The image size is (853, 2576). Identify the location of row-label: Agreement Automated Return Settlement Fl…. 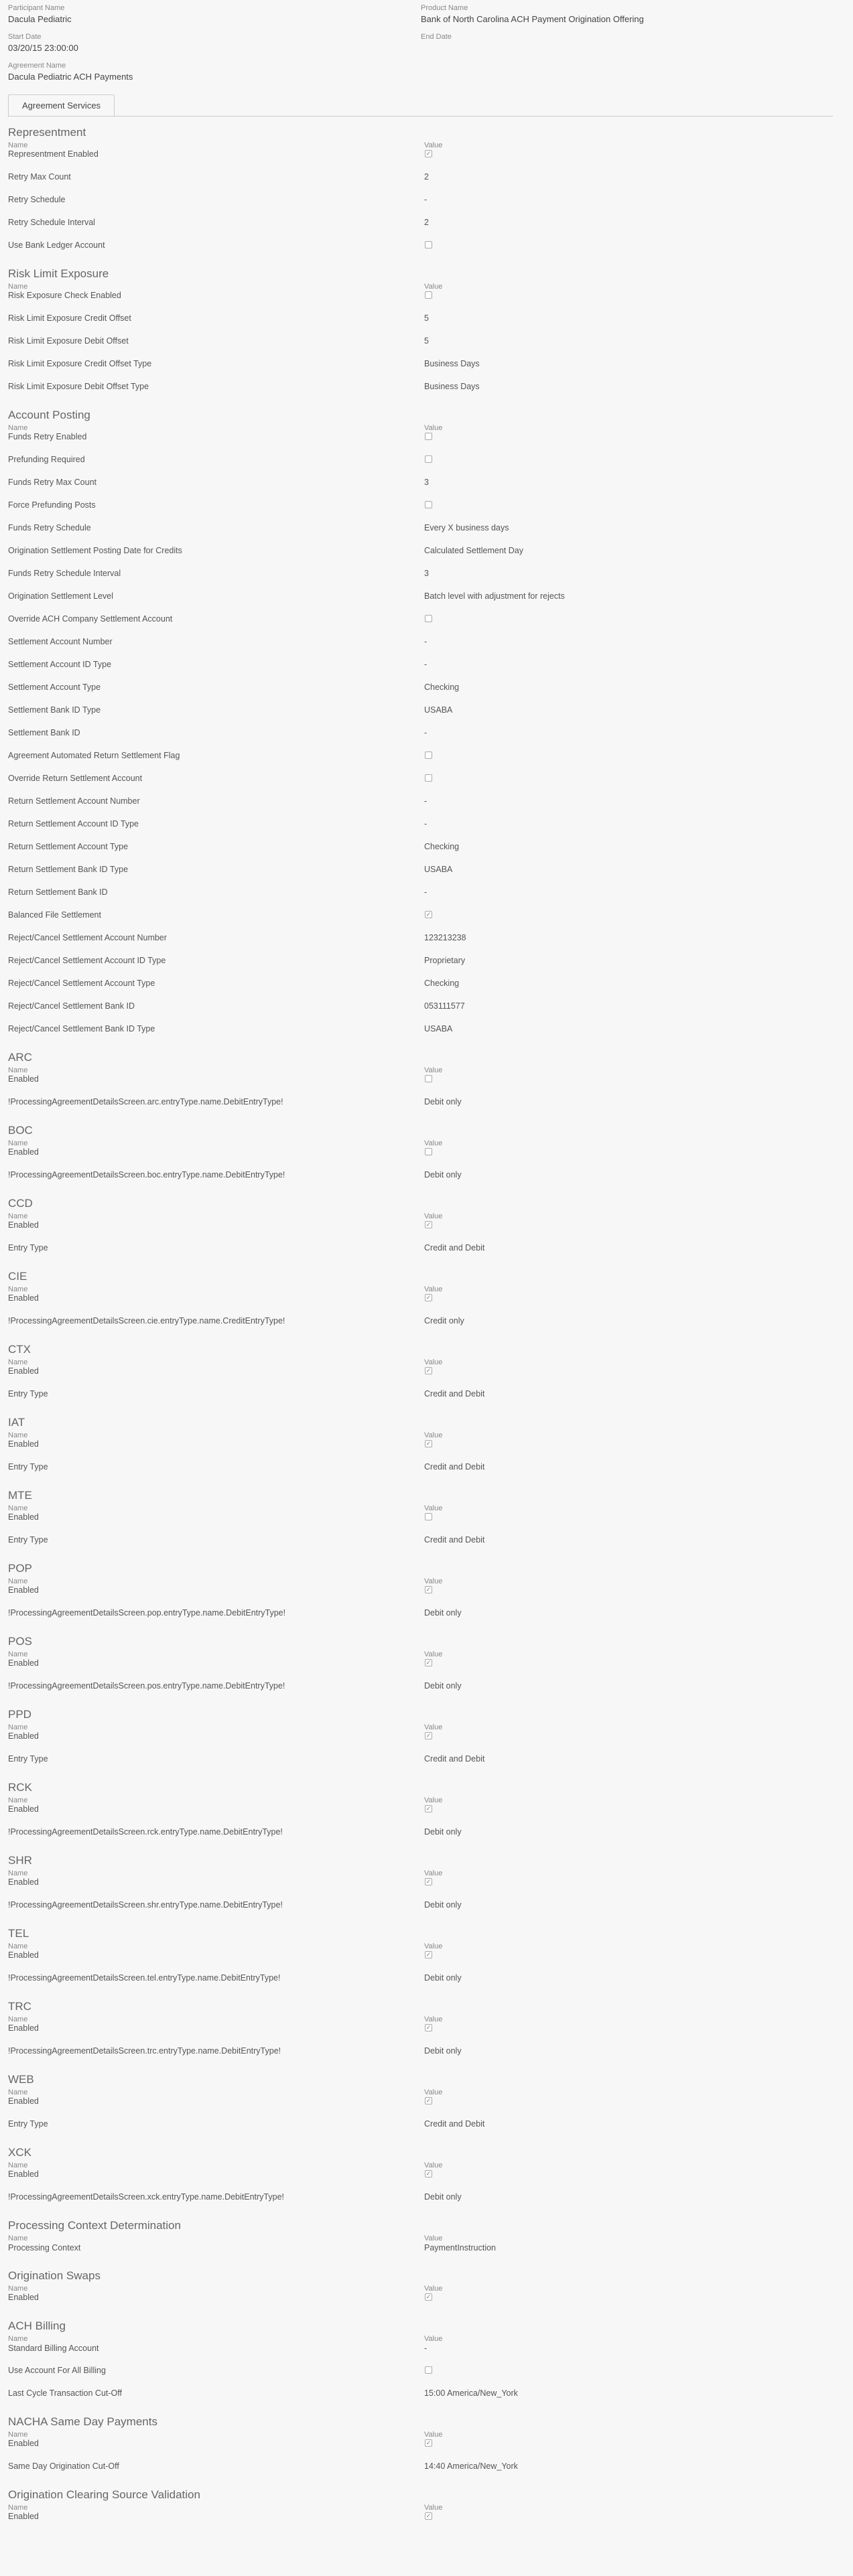
(94, 755).